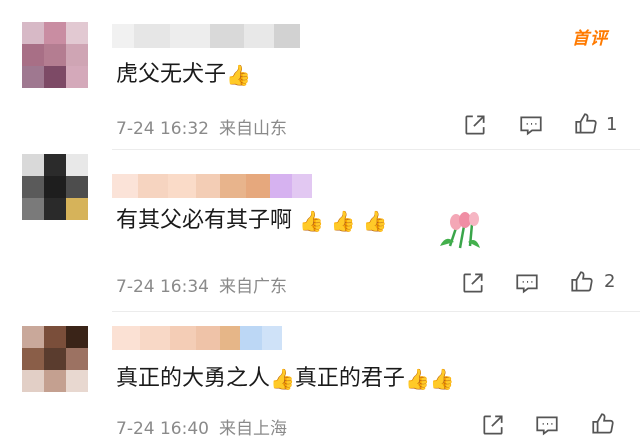 This screenshot has height=444, width=640. I want to click on like-count: 2, so click(610, 281).